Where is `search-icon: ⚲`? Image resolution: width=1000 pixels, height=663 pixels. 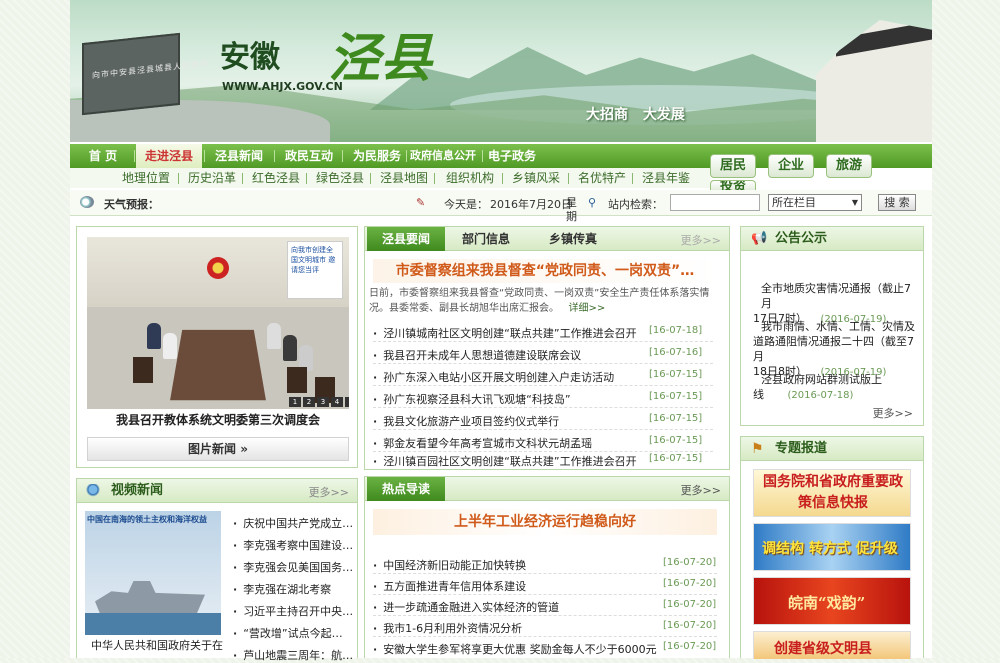
search-icon: ⚲ is located at coordinates (592, 202).